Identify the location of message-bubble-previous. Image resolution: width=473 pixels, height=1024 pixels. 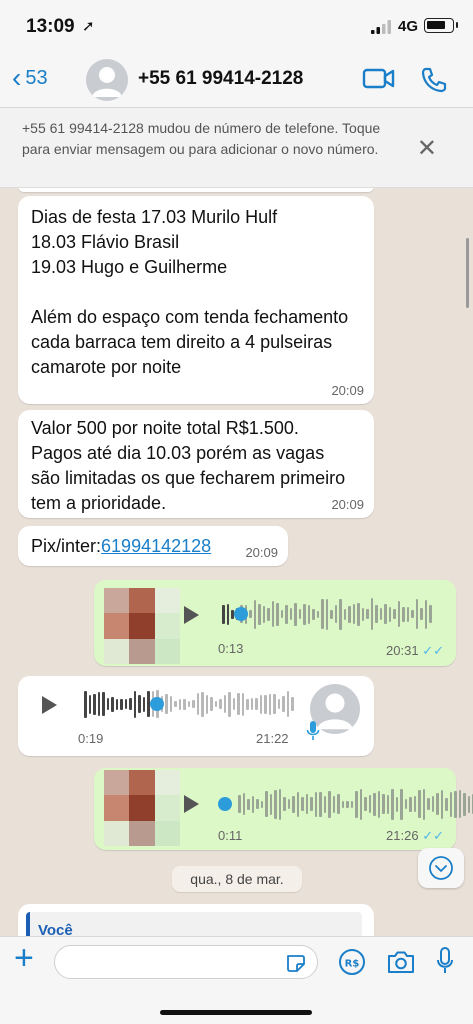
(196, 190).